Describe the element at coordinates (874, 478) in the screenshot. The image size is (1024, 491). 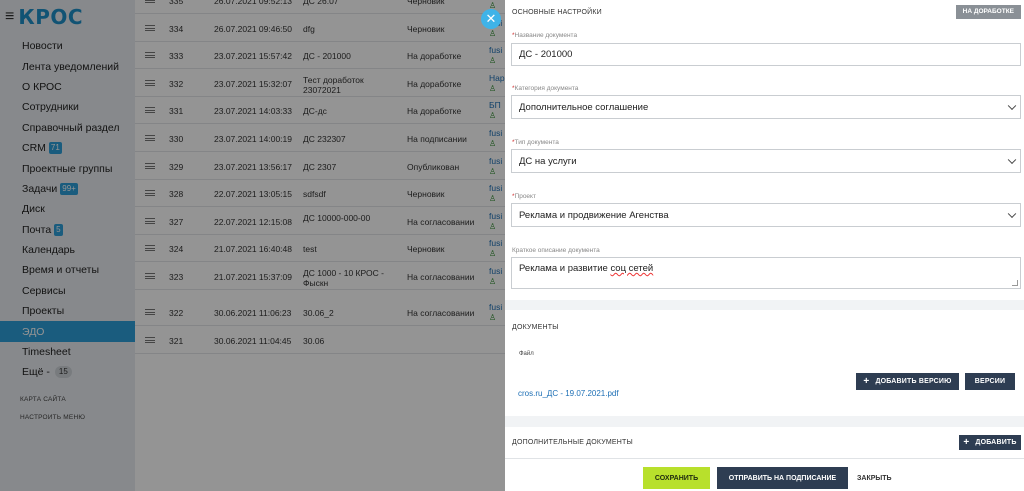
I see `close-button: Закрыть` at that location.